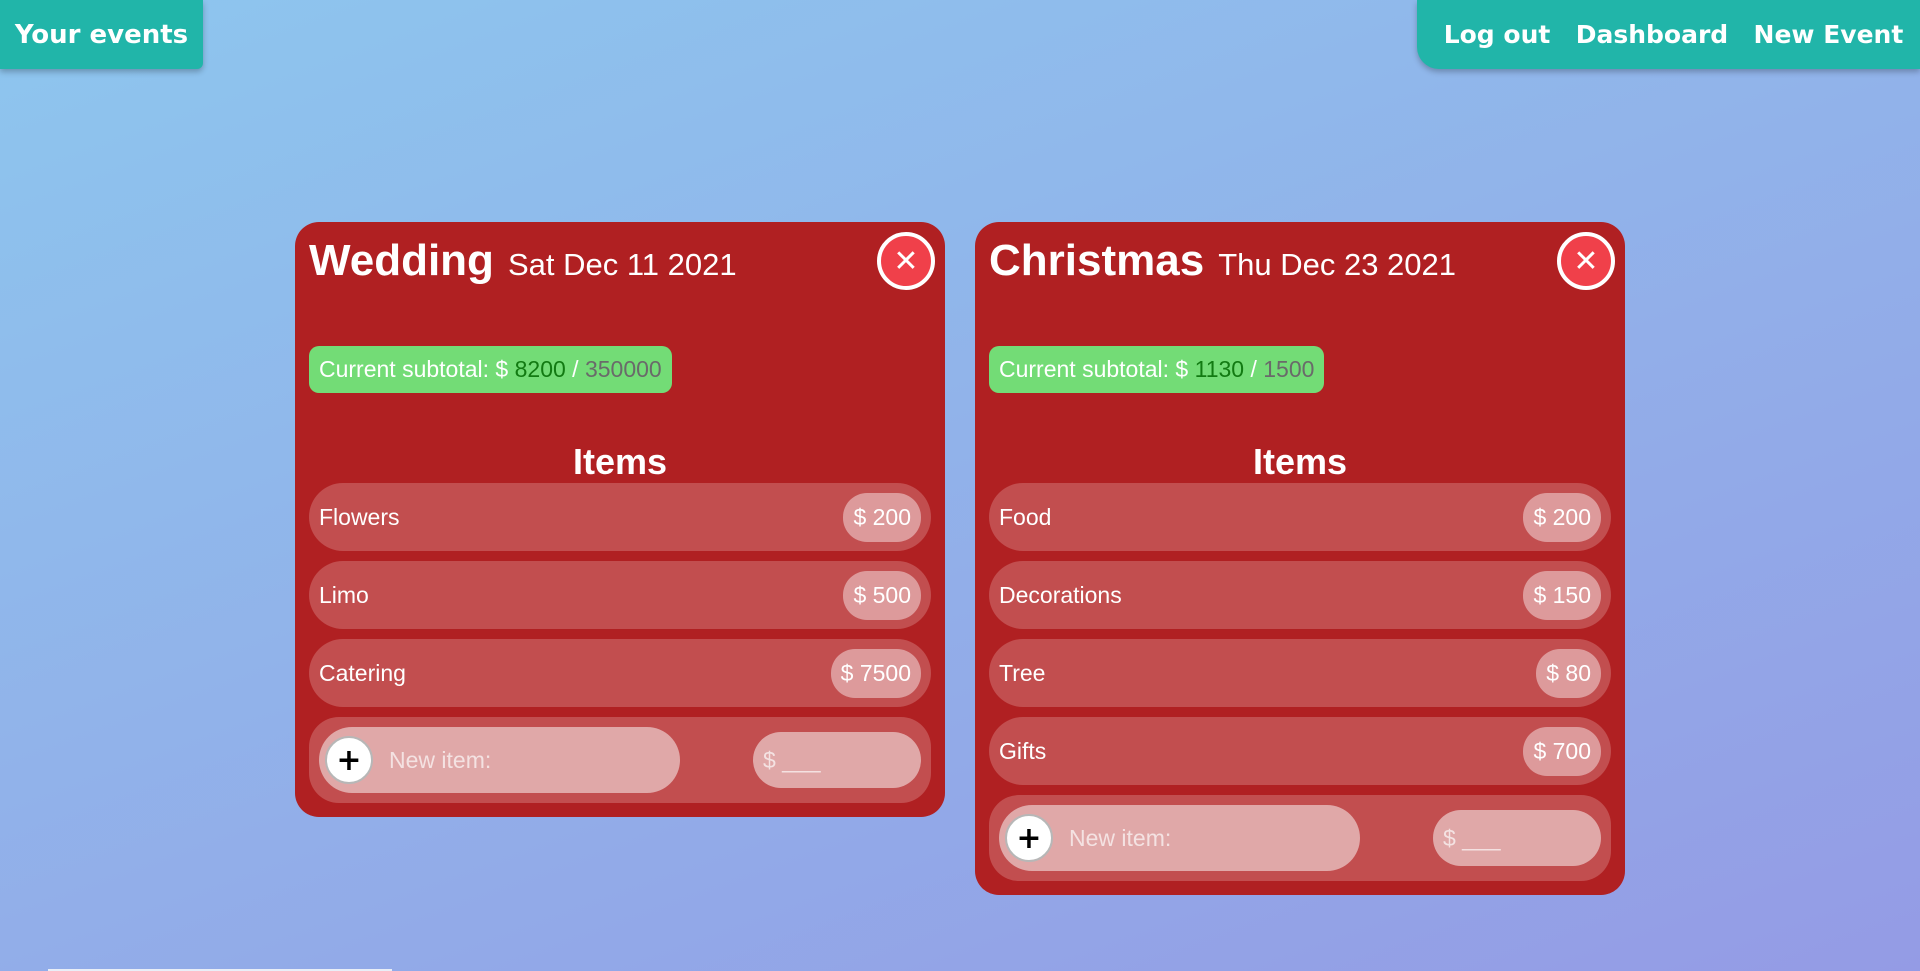  I want to click on item-row: Catering $ 7500, so click(620, 673).